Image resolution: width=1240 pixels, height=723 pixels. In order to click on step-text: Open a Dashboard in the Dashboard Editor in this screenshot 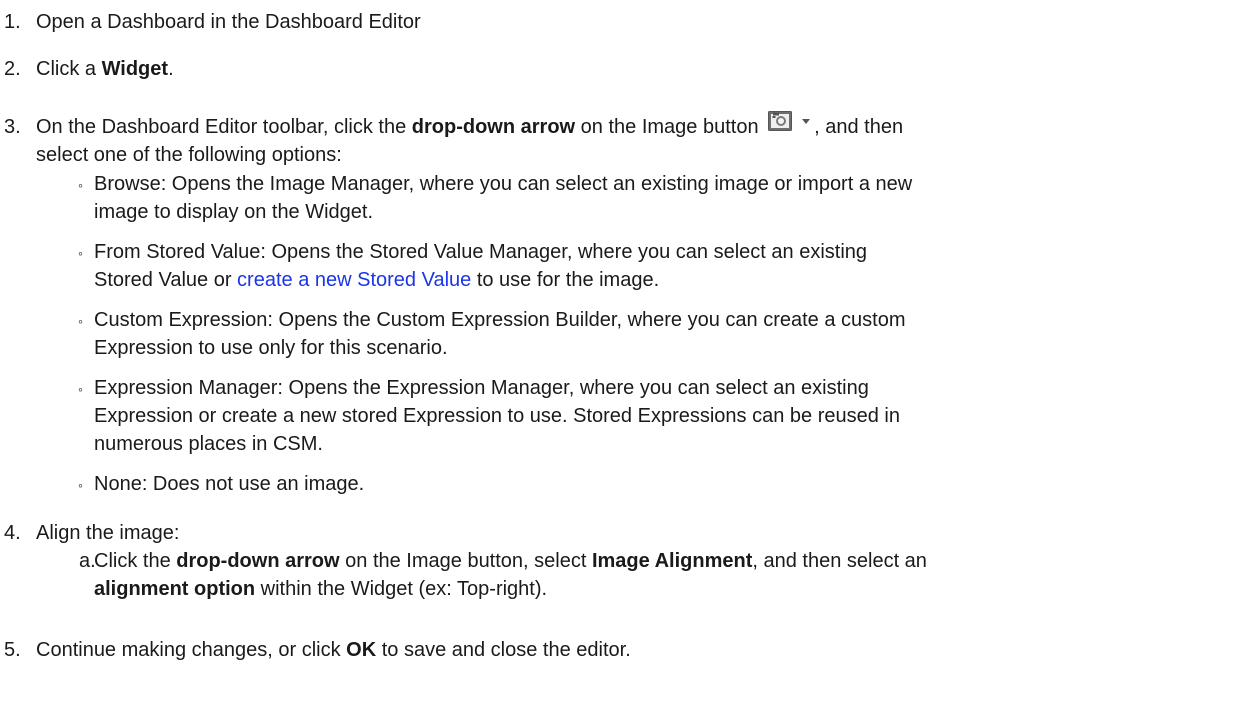, I will do `click(228, 22)`.